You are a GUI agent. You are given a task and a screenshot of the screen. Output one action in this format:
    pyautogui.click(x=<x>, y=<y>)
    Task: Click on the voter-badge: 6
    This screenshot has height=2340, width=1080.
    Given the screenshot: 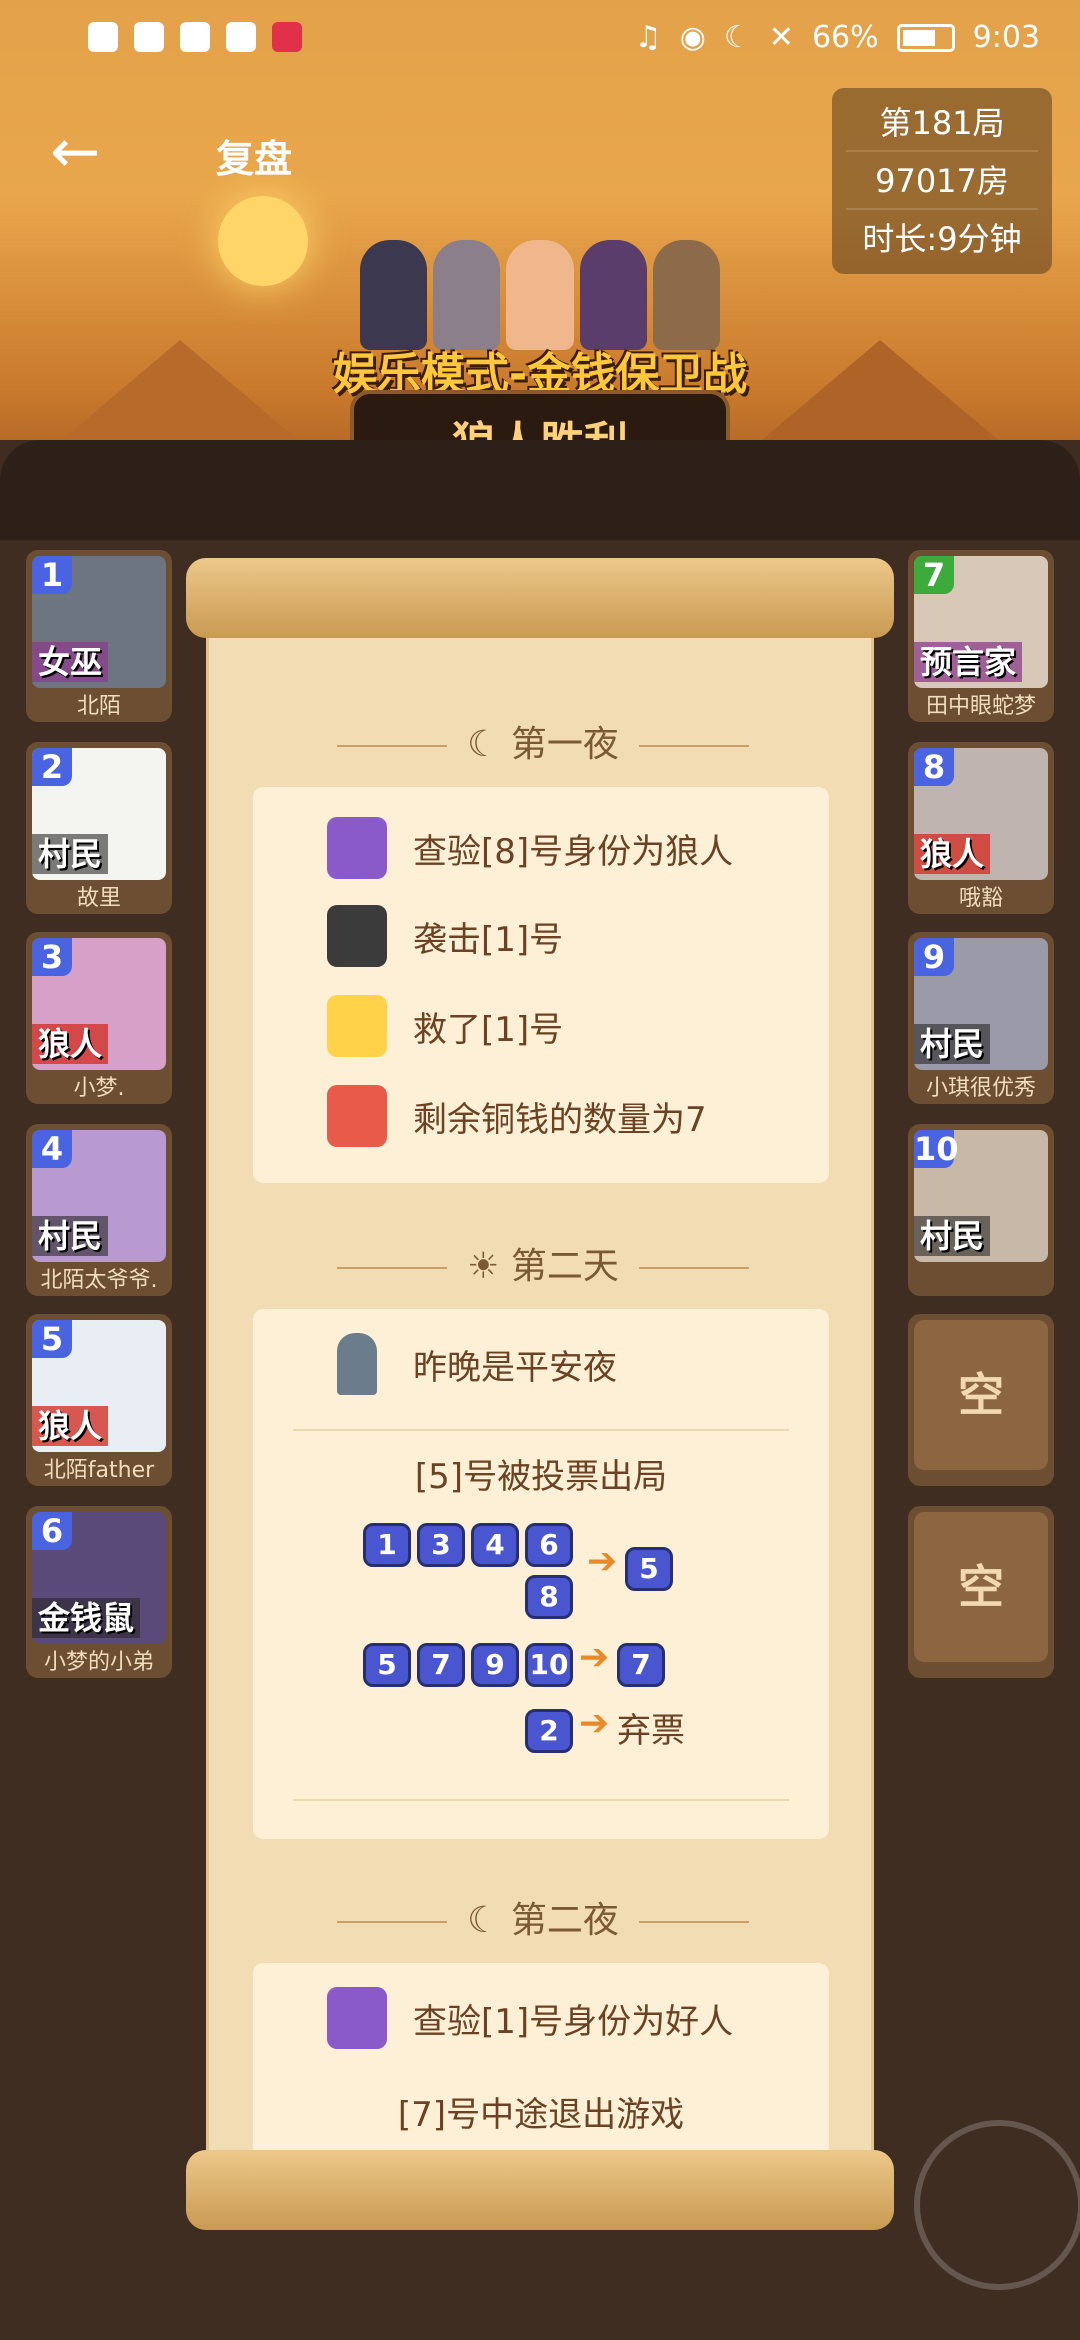 What is the action you would take?
    pyautogui.click(x=549, y=1545)
    